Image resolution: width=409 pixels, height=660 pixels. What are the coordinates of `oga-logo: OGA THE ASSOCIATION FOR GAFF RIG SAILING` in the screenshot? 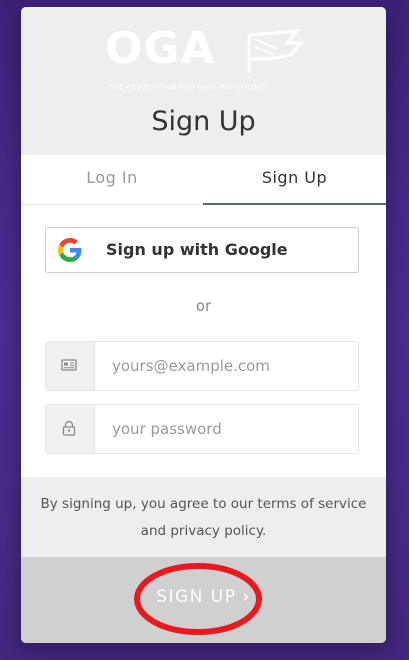 It's located at (205, 59).